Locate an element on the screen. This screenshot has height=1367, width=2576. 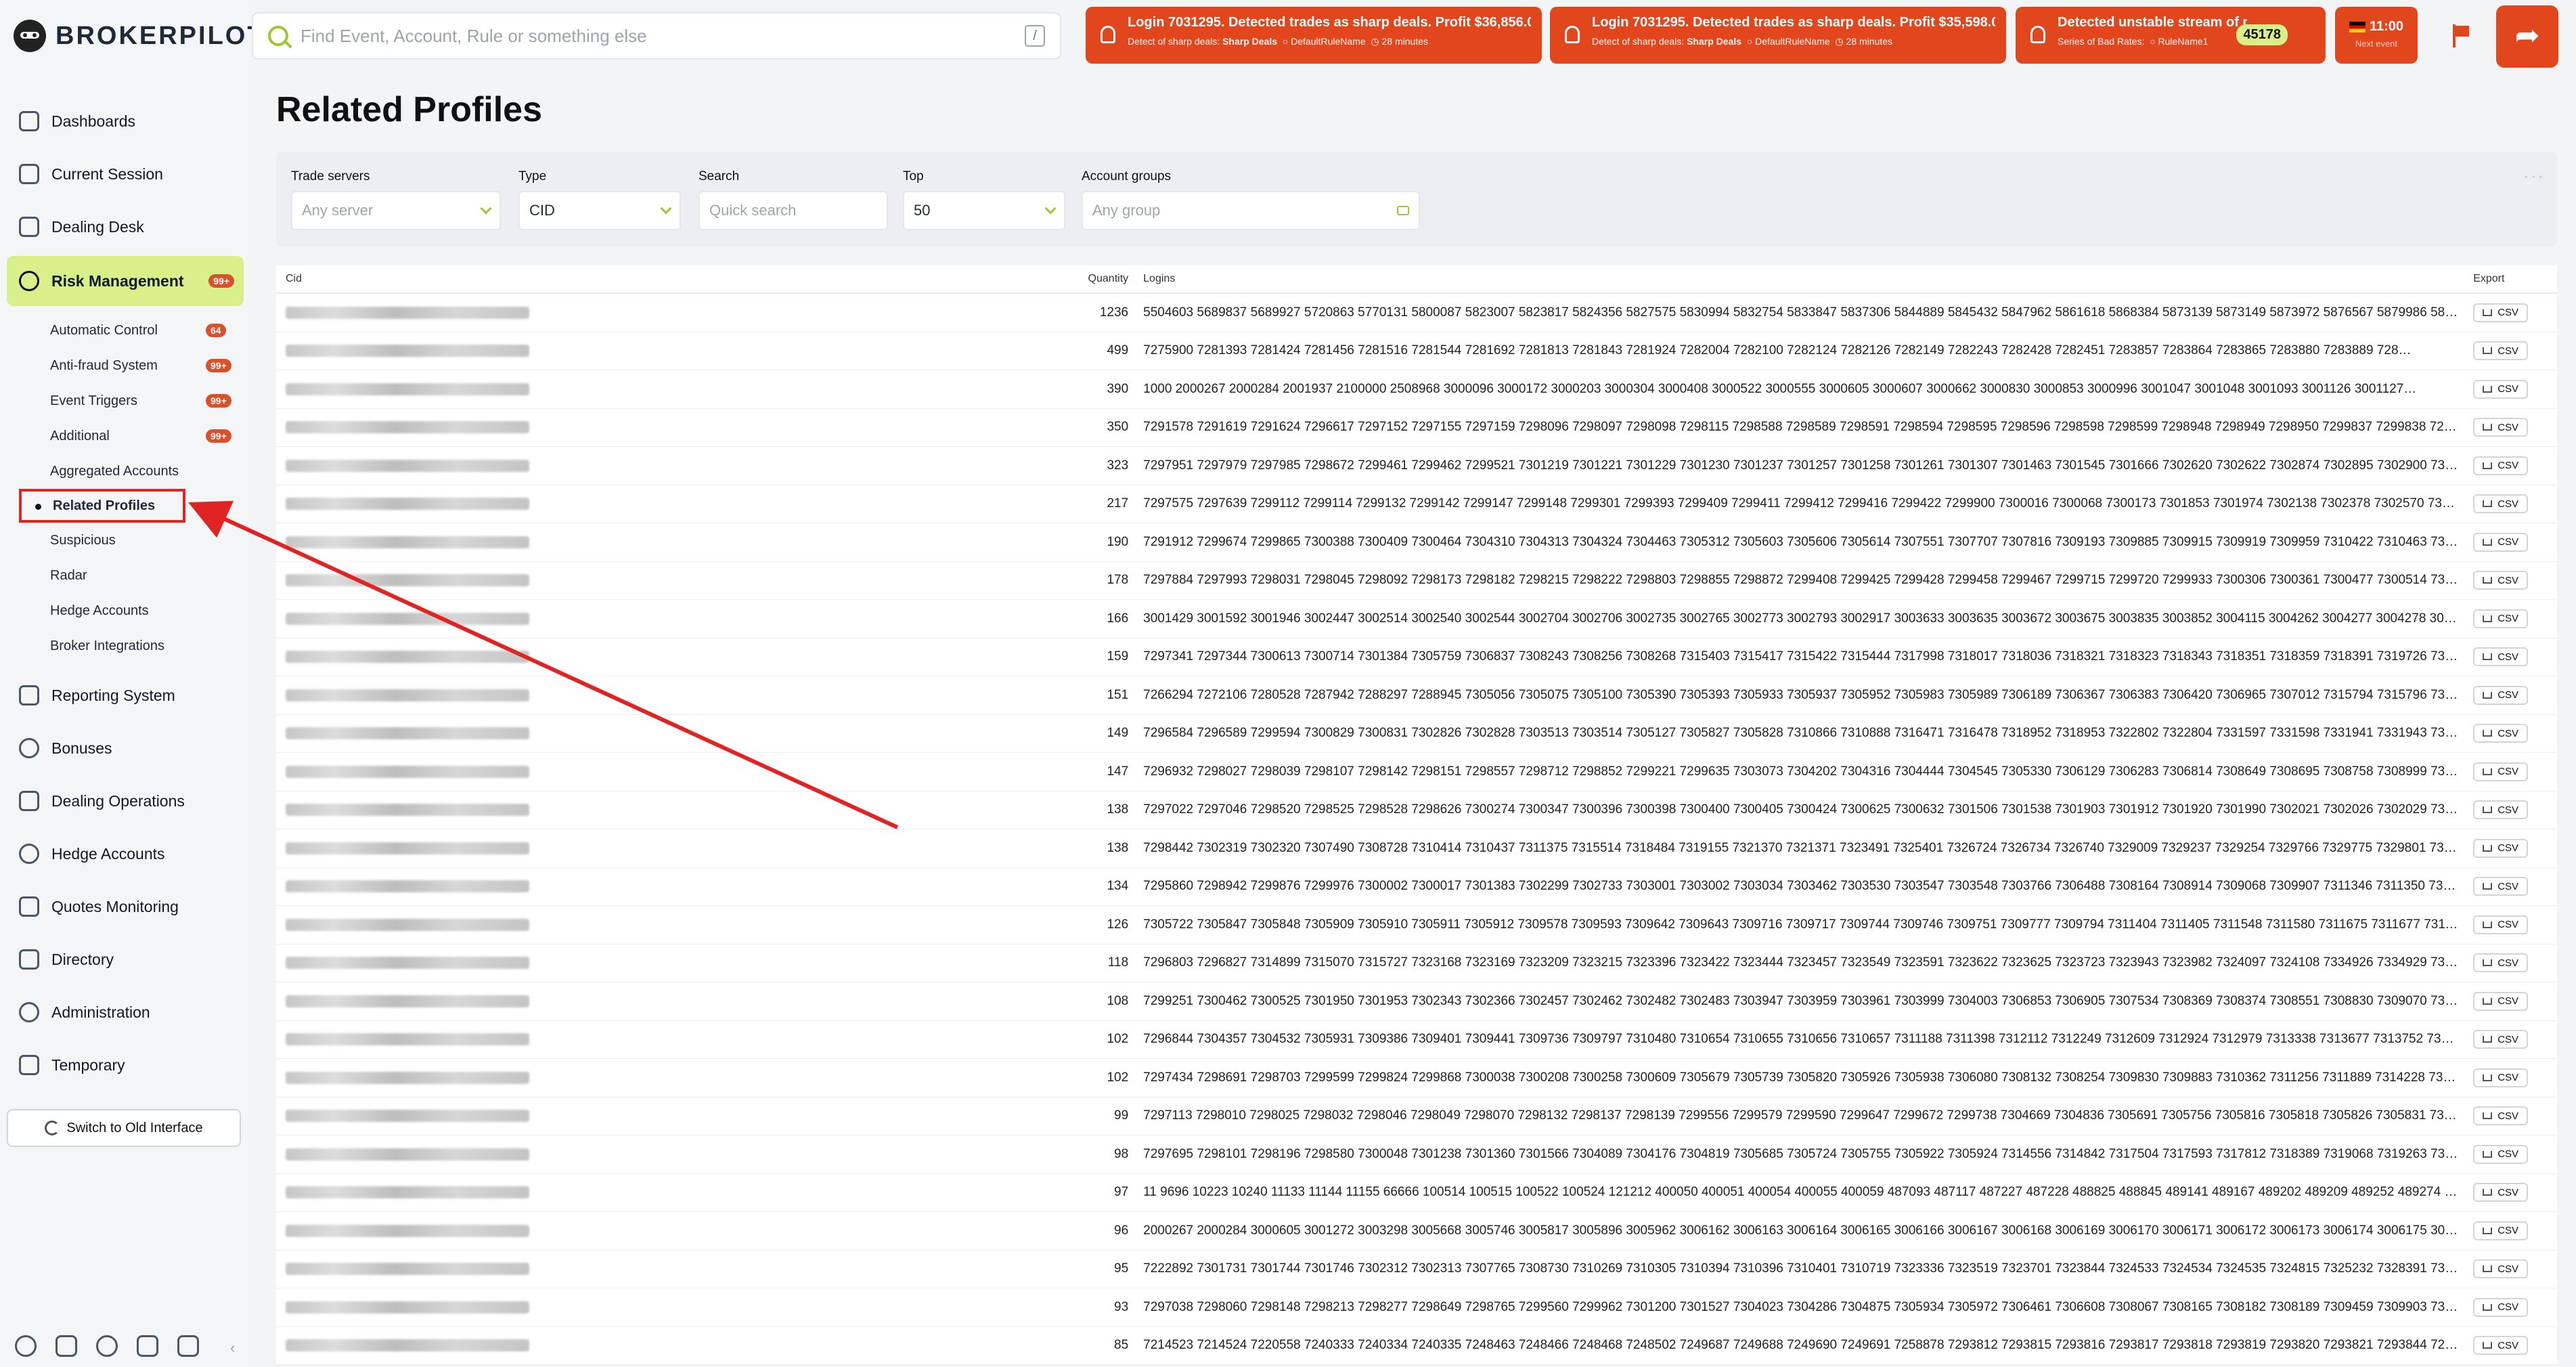
sub-item-radar: Radar is located at coordinates (125, 576).